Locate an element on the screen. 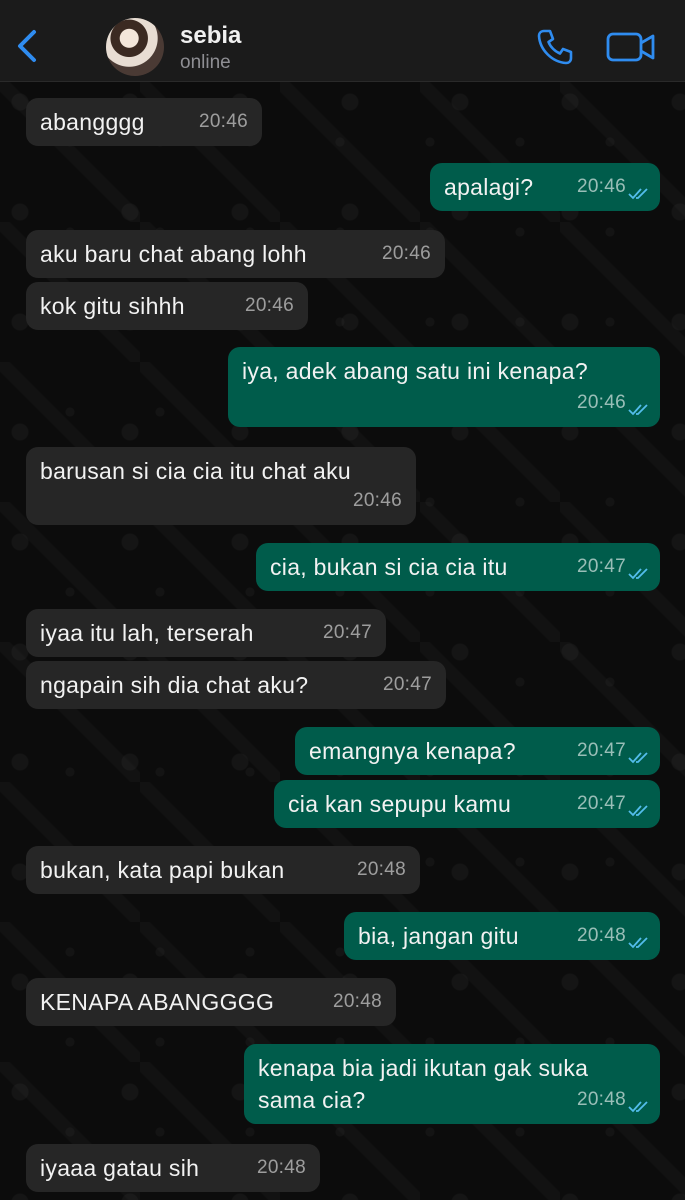 This screenshot has height=1200, width=685. message-text: bukan, kata papi bukan is located at coordinates (162, 870).